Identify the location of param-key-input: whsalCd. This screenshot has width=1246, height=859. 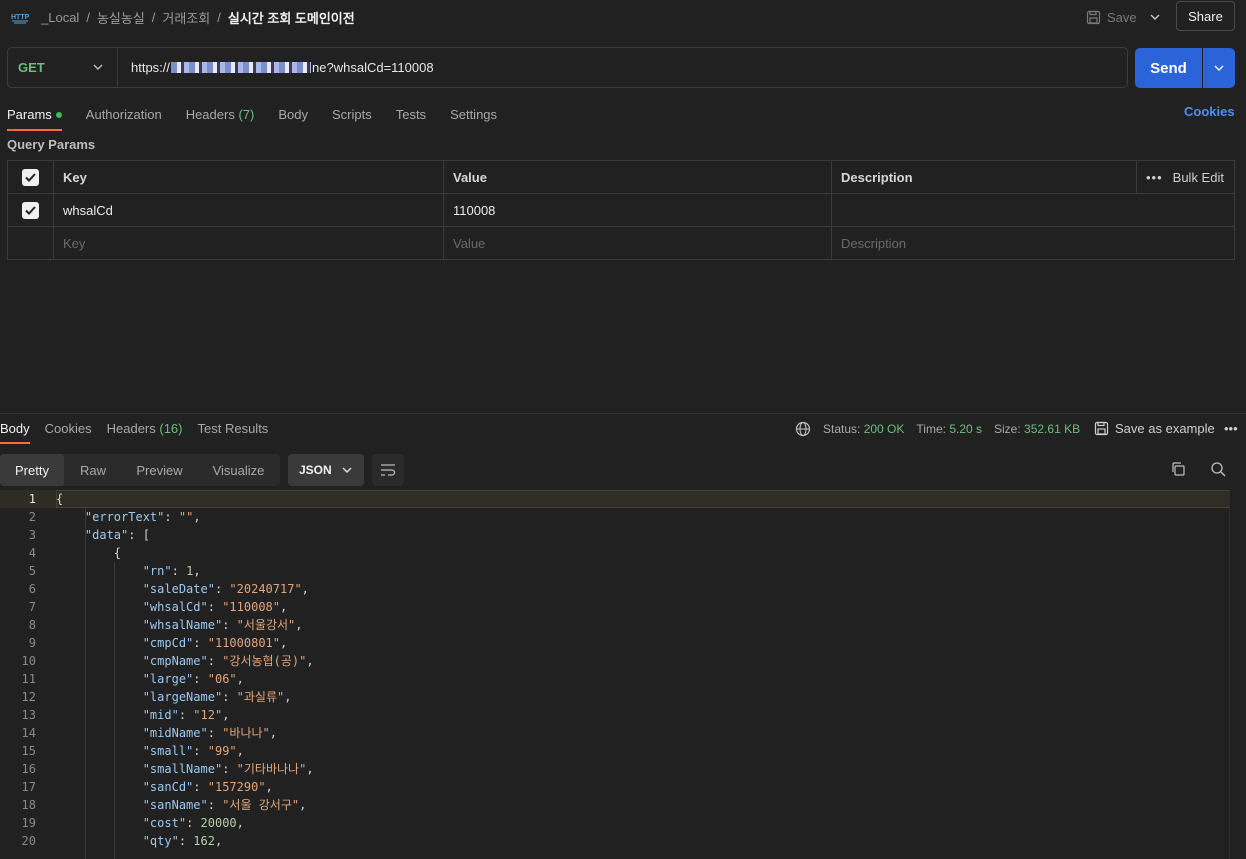
(248, 210).